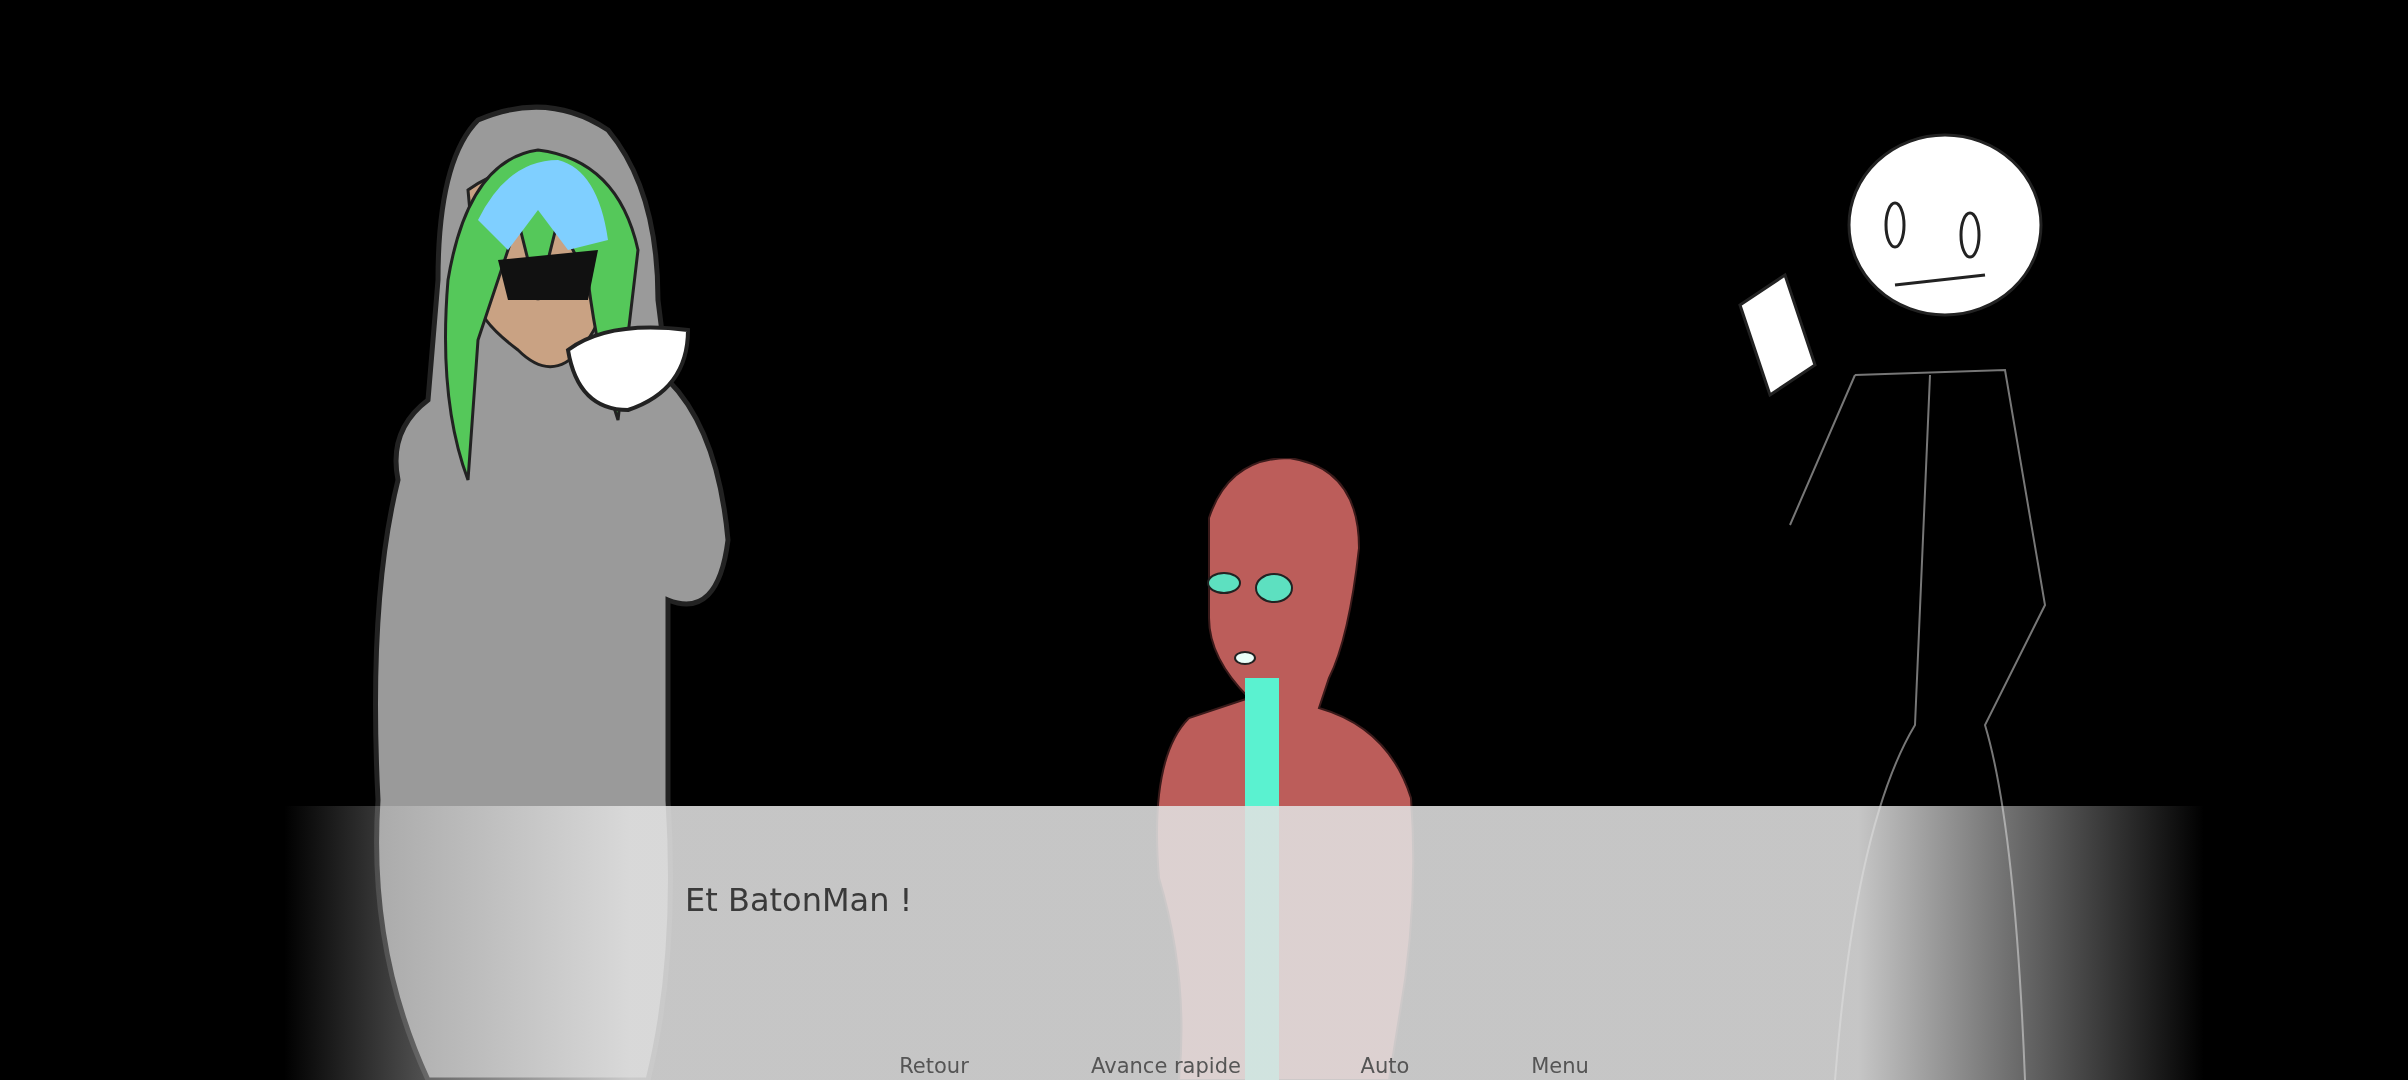 This screenshot has width=2408, height=1080. Describe the element at coordinates (1385, 1066) in the screenshot. I see `menu-button: Auto` at that location.